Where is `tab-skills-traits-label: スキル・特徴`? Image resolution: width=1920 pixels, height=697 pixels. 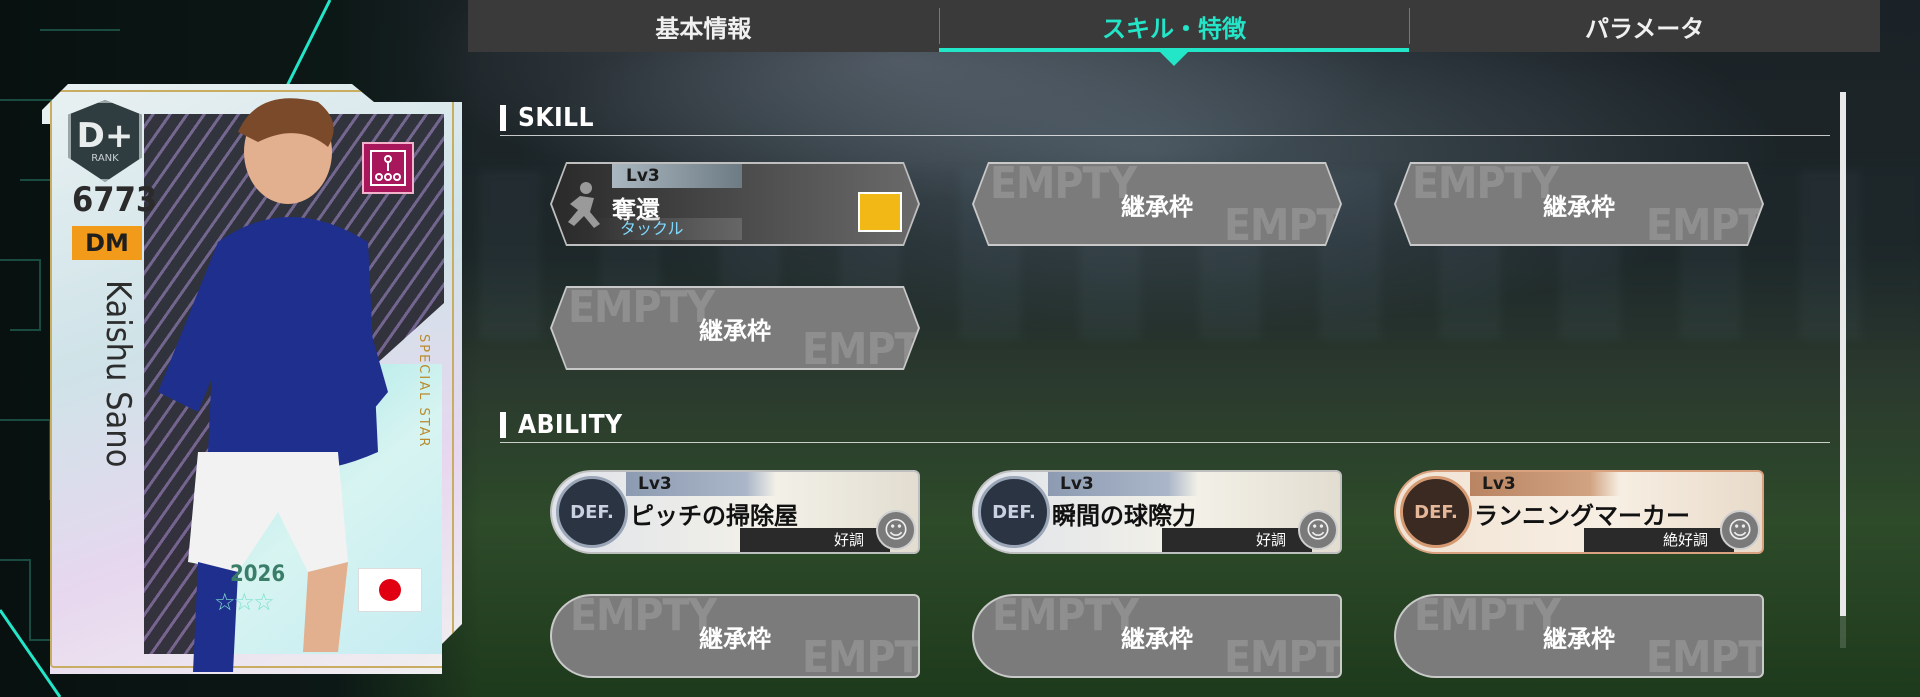 tab-skills-traits-label: スキル・特徴 is located at coordinates (1174, 28).